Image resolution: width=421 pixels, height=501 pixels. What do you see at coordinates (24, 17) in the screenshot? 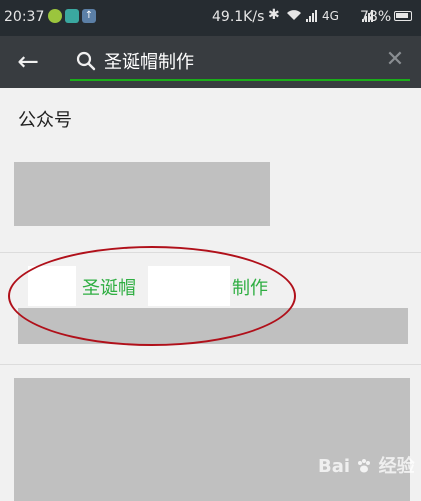
I see `status-time: 20:37` at bounding box center [24, 17].